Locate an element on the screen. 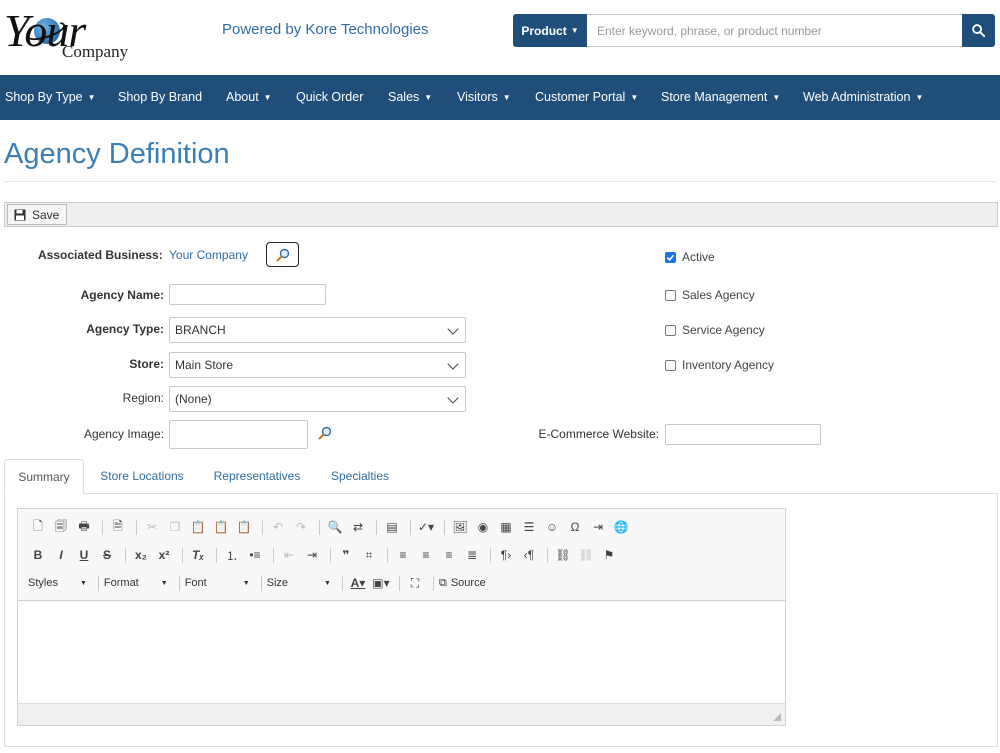 This screenshot has height=753, width=1000. nav-sales: Sales ▼ is located at coordinates (410, 97).